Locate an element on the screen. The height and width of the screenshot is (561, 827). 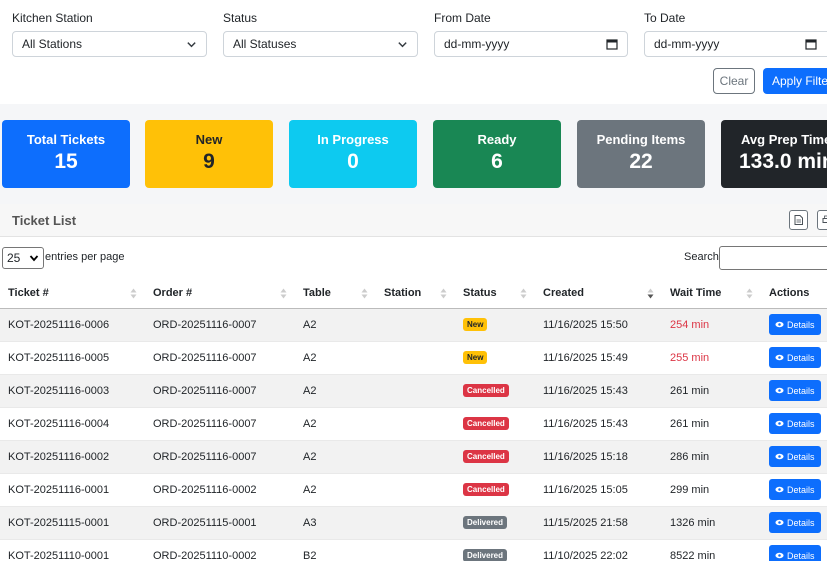
ticket-number-cell: KOT-20251116-0005 is located at coordinates (72, 358).